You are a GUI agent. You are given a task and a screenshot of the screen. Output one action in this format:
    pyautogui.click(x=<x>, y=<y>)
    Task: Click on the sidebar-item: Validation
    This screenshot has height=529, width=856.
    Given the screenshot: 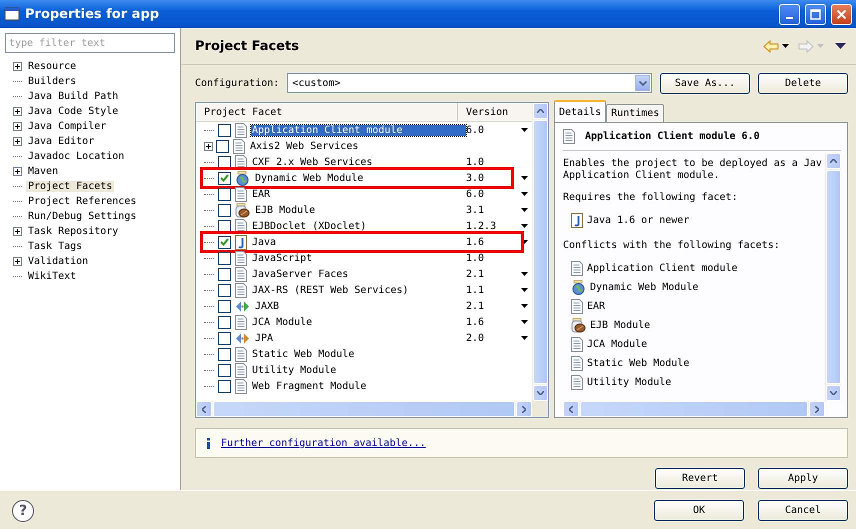 What is the action you would take?
    pyautogui.click(x=58, y=261)
    